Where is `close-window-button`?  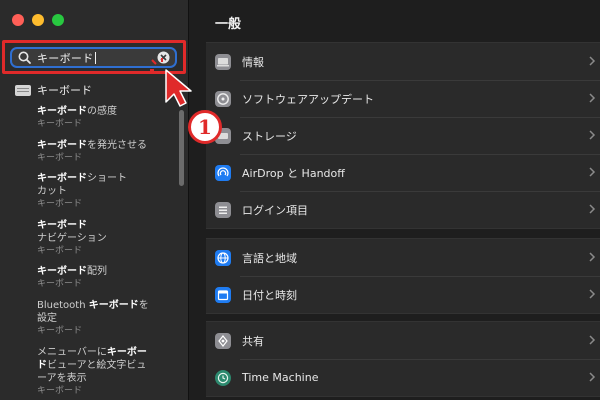
close-window-button is located at coordinates (18, 20).